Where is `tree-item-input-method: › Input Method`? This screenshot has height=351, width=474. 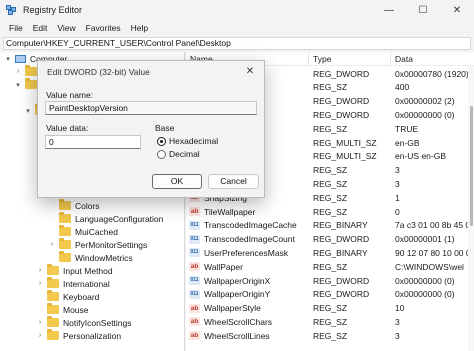
tree-item-input-method: › Input Method is located at coordinates (74, 270).